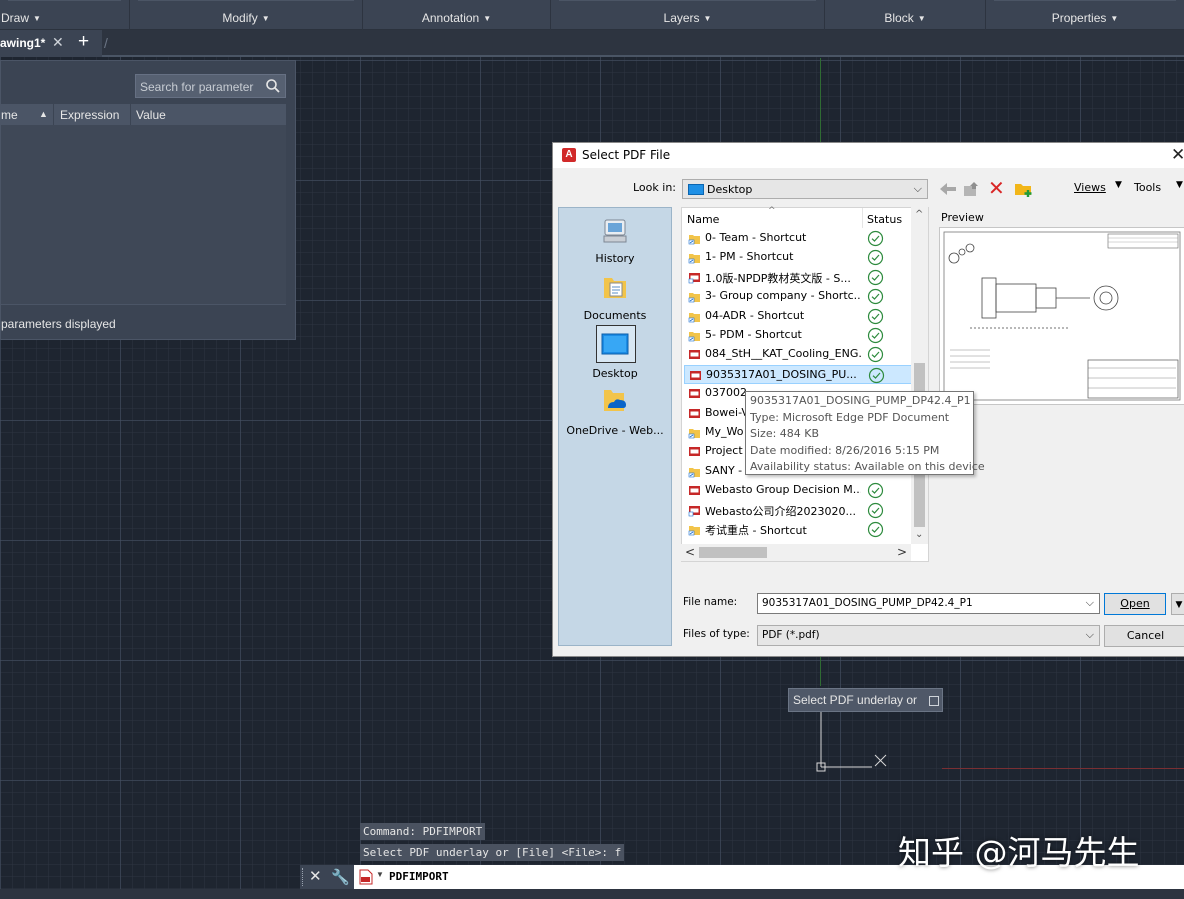 This screenshot has height=899, width=1184. Describe the element at coordinates (756, 530) in the screenshot. I see `file-name: 考试重点 - Shortcut` at that location.